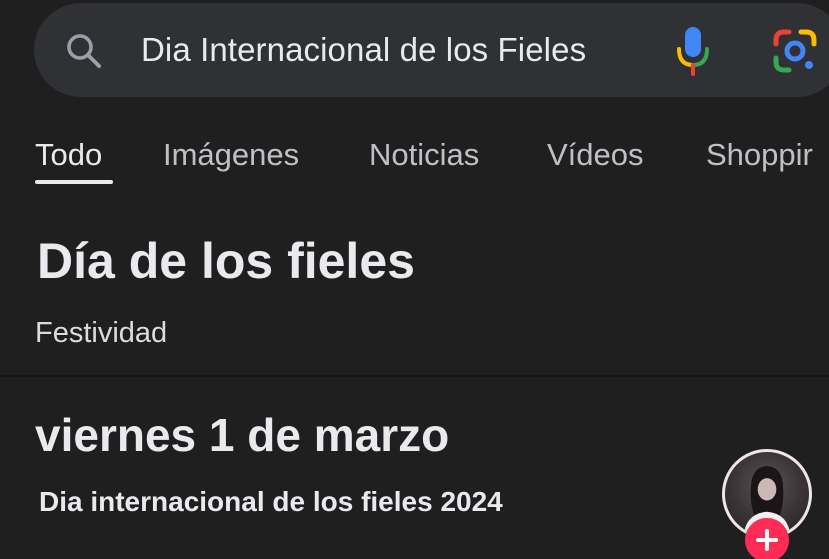  What do you see at coordinates (759, 155) in the screenshot?
I see `tab-shopping: Shoppir` at bounding box center [759, 155].